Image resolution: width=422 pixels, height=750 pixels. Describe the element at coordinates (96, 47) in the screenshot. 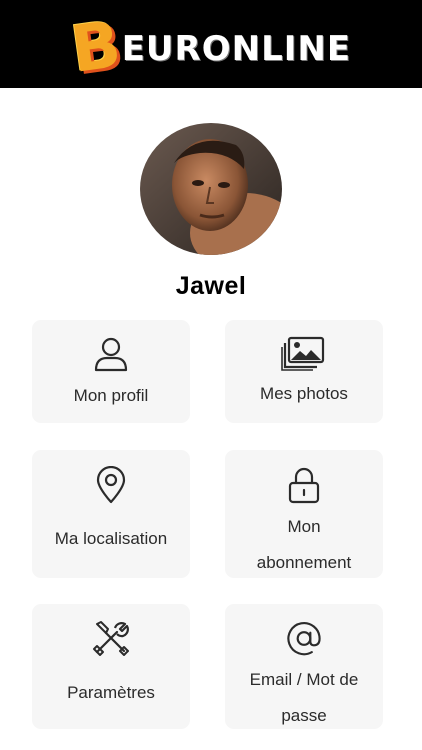

I see `logo-initial: B` at that location.